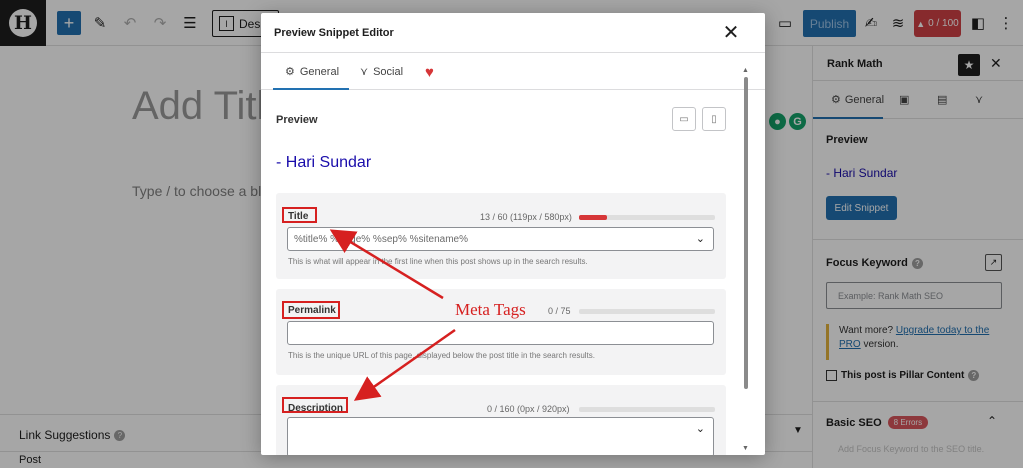 The image size is (1023, 468). What do you see at coordinates (334, 33) in the screenshot?
I see `modal-title: Preview Snippet Editor` at bounding box center [334, 33].